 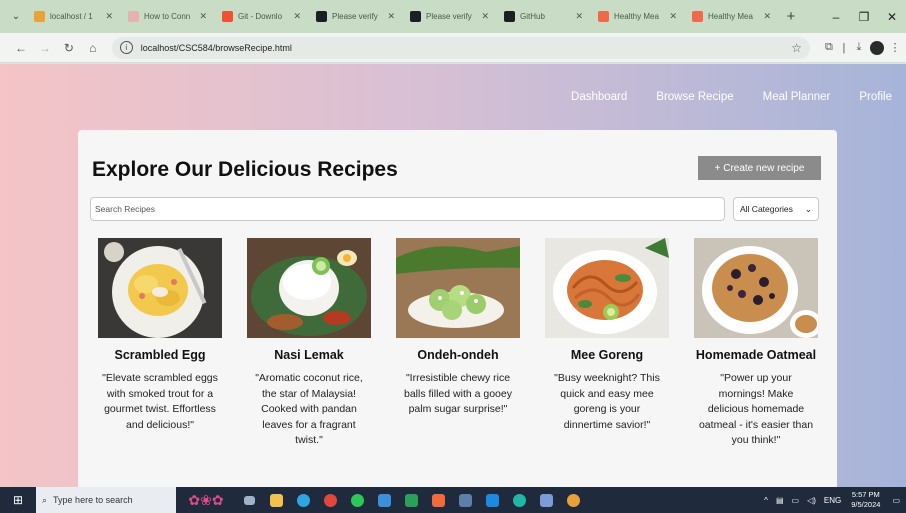 What do you see at coordinates (249, 500) in the screenshot?
I see `task-view-icon` at bounding box center [249, 500].